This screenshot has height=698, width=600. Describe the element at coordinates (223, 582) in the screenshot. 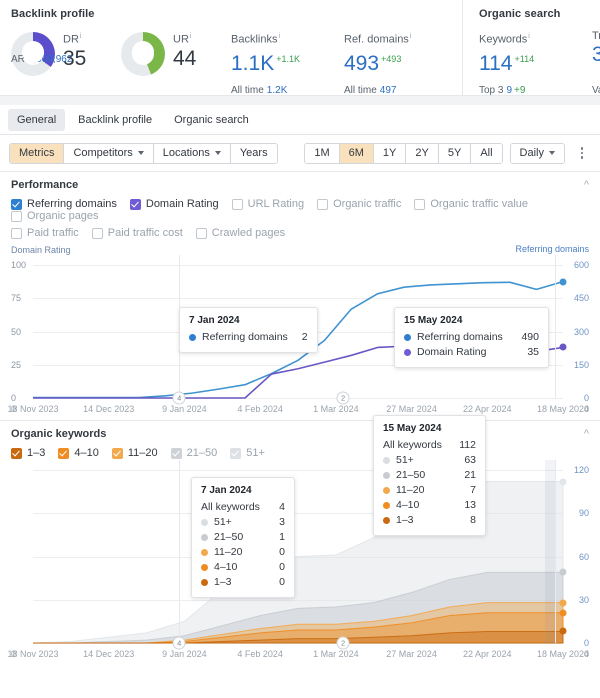

I see `tooltip-series-name: 1–3` at that location.